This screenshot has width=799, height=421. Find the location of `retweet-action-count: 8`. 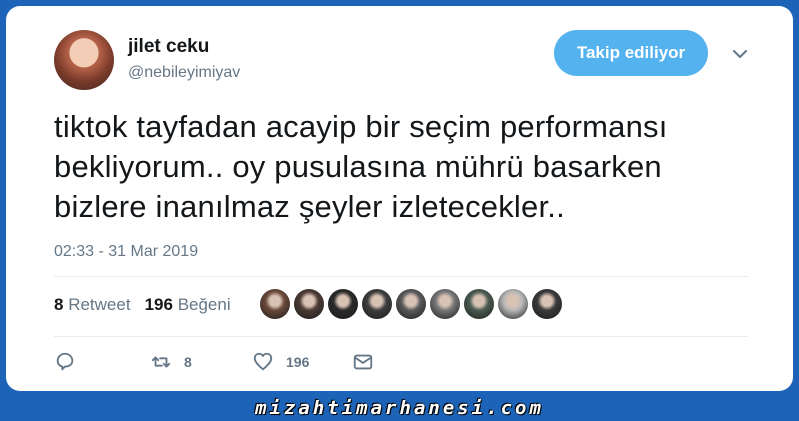

retweet-action-count: 8 is located at coordinates (188, 362).